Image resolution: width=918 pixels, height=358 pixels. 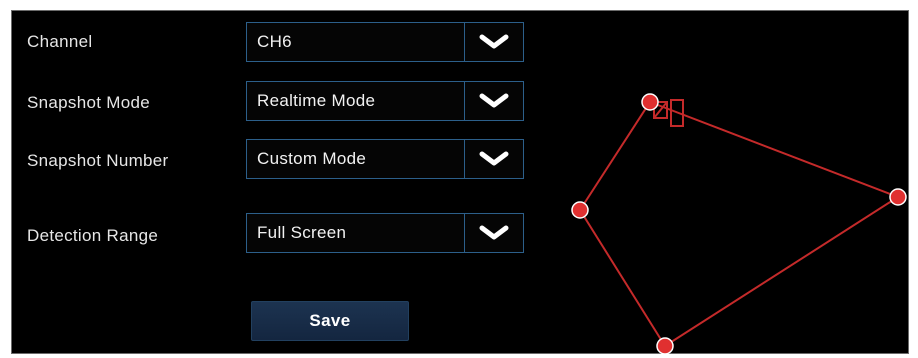 I want to click on save-button: Save, so click(x=330, y=321).